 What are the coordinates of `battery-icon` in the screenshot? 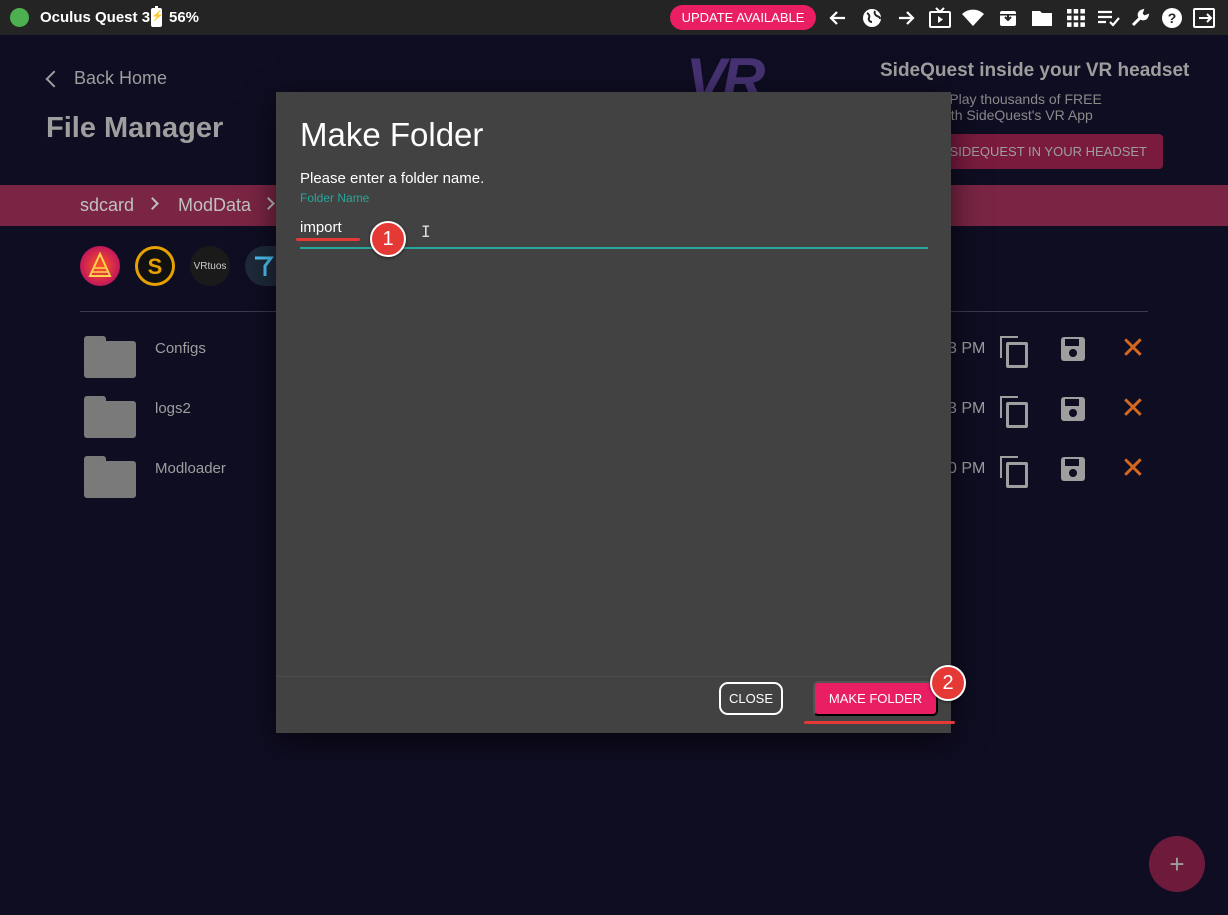 It's located at (157, 16).